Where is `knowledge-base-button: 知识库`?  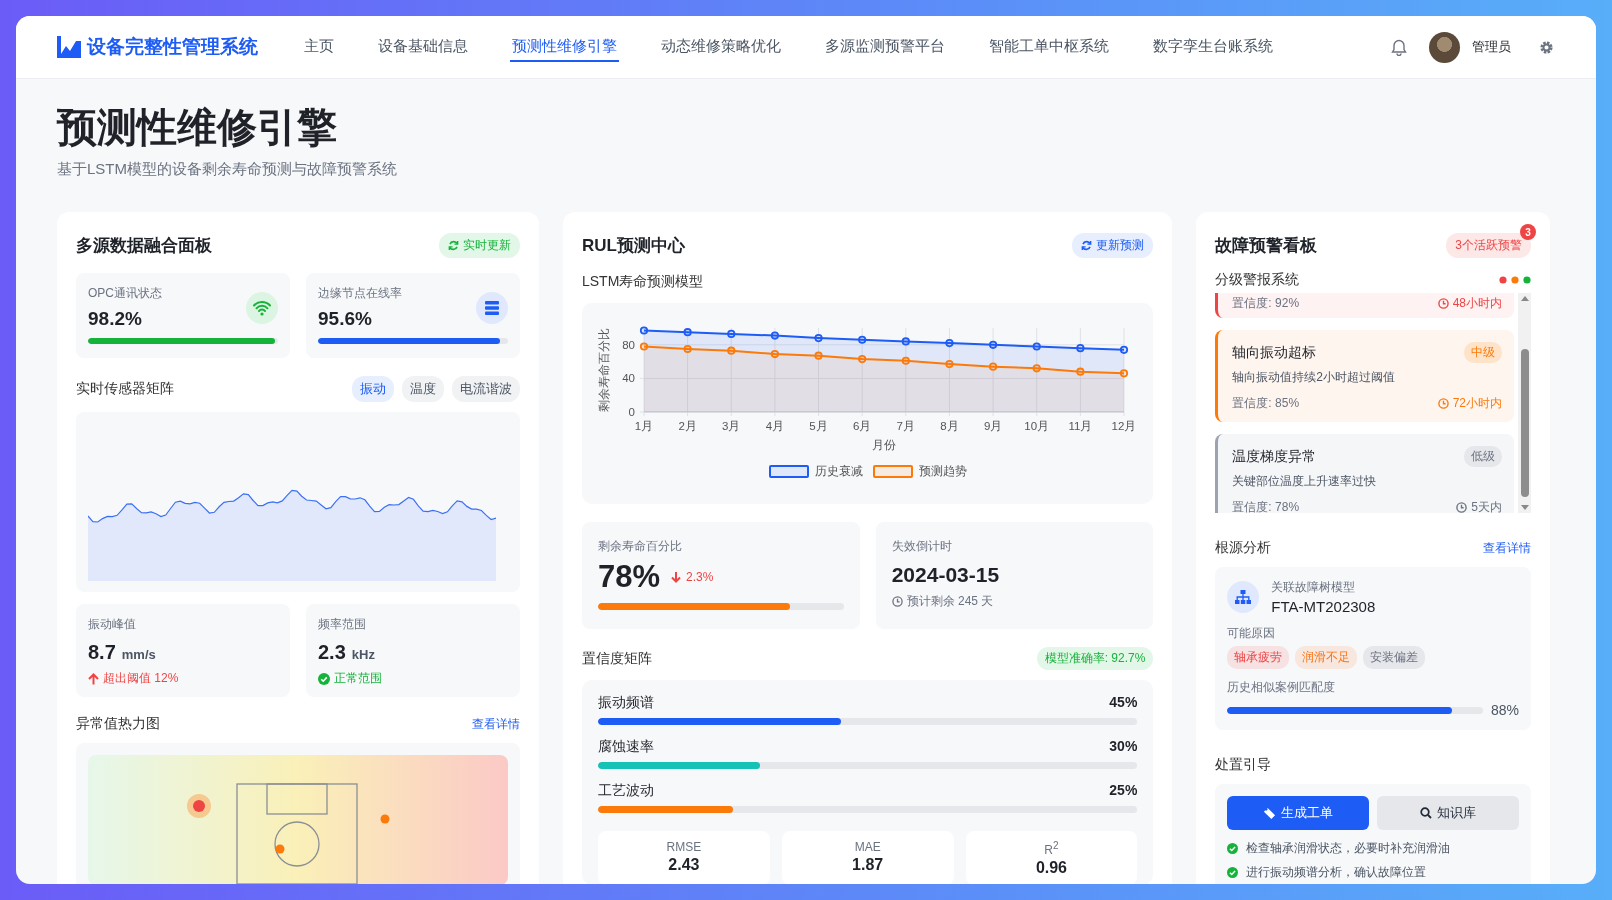 knowledge-base-button: 知识库 is located at coordinates (1448, 813).